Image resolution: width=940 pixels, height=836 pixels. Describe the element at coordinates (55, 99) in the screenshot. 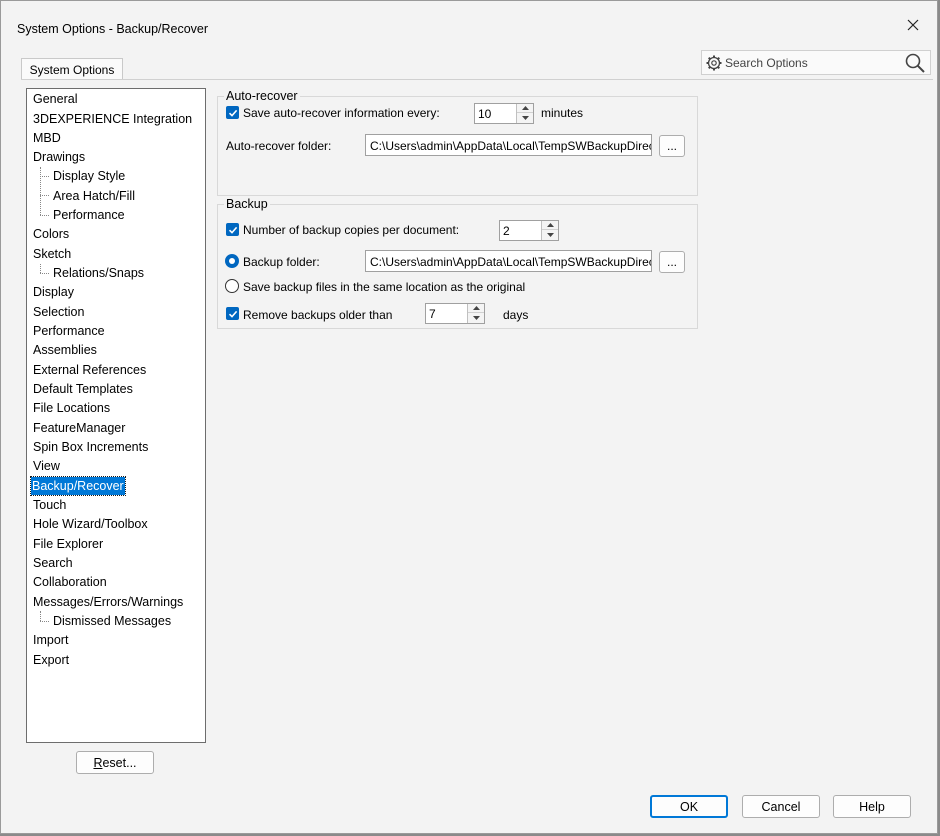

I see `tree-item-general: General` at that location.